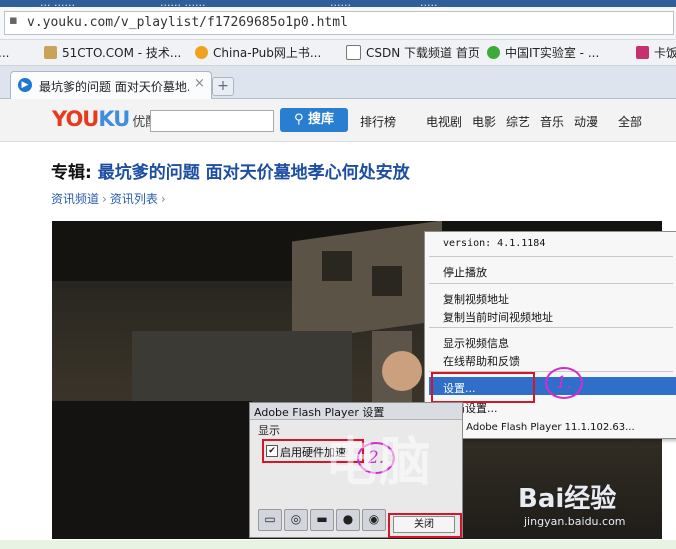  Describe the element at coordinates (348, 520) in the screenshot. I see `microphone-icon: ●` at that location.